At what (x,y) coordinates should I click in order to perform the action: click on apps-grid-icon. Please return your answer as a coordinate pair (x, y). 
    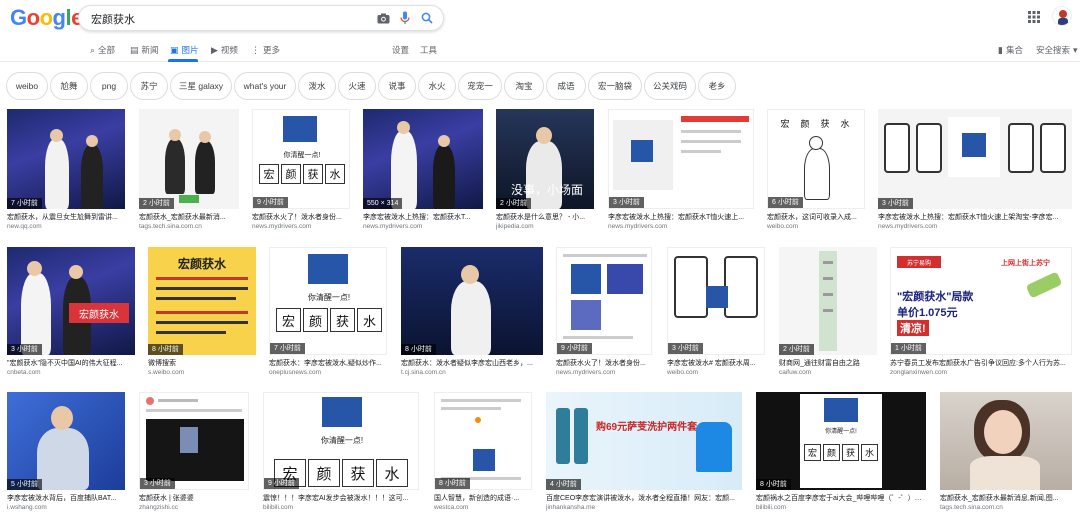
    Looking at the image, I should click on (1035, 17).